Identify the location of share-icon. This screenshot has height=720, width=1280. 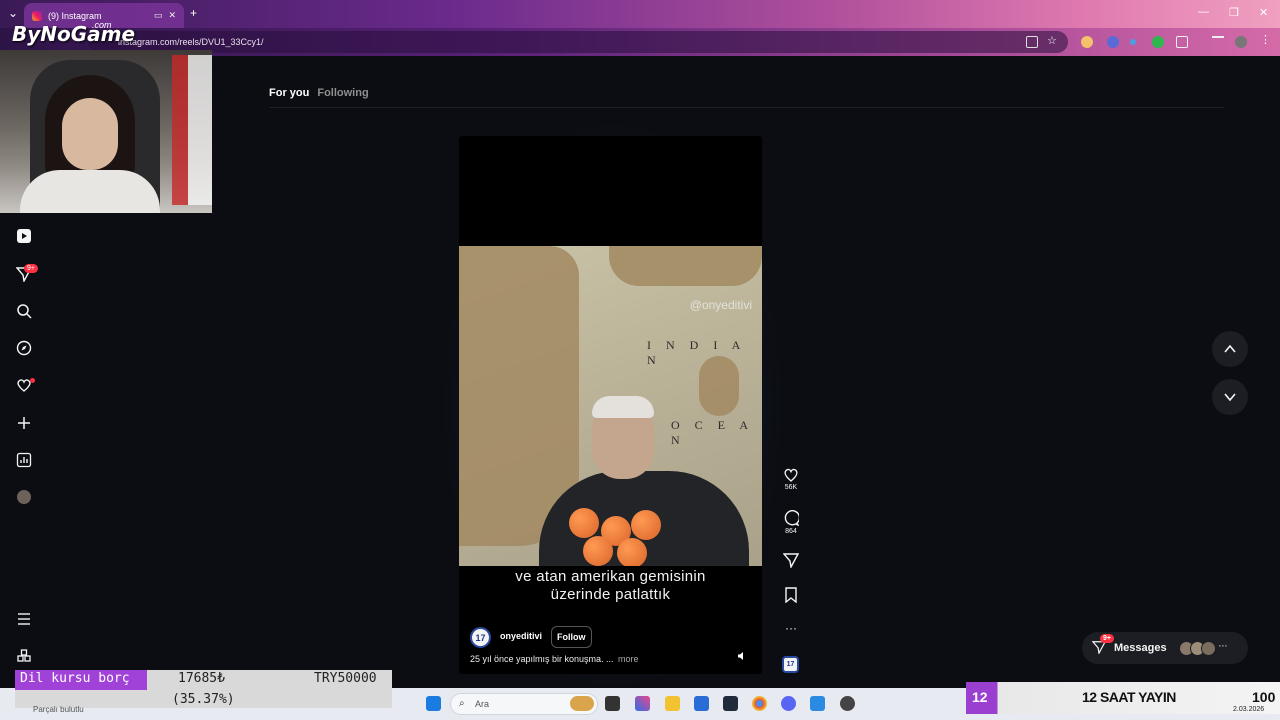
(791, 560).